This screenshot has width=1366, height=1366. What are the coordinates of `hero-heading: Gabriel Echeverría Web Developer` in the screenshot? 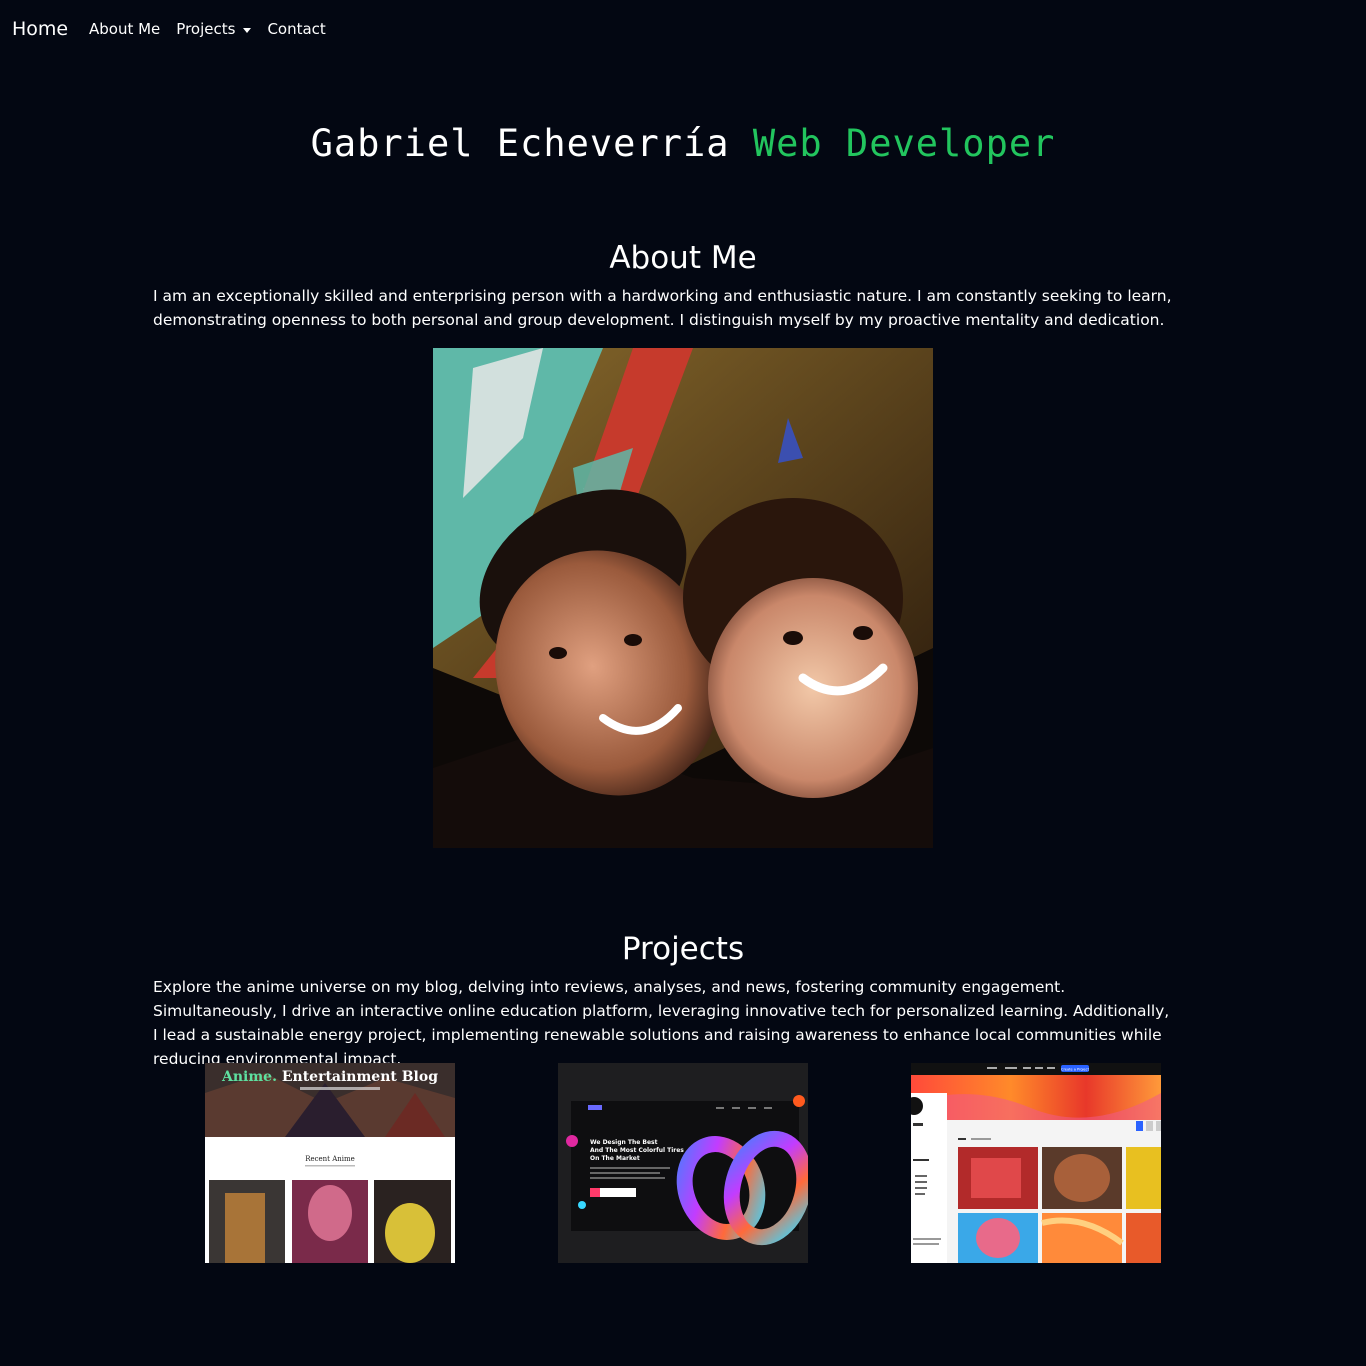 It's located at (683, 144).